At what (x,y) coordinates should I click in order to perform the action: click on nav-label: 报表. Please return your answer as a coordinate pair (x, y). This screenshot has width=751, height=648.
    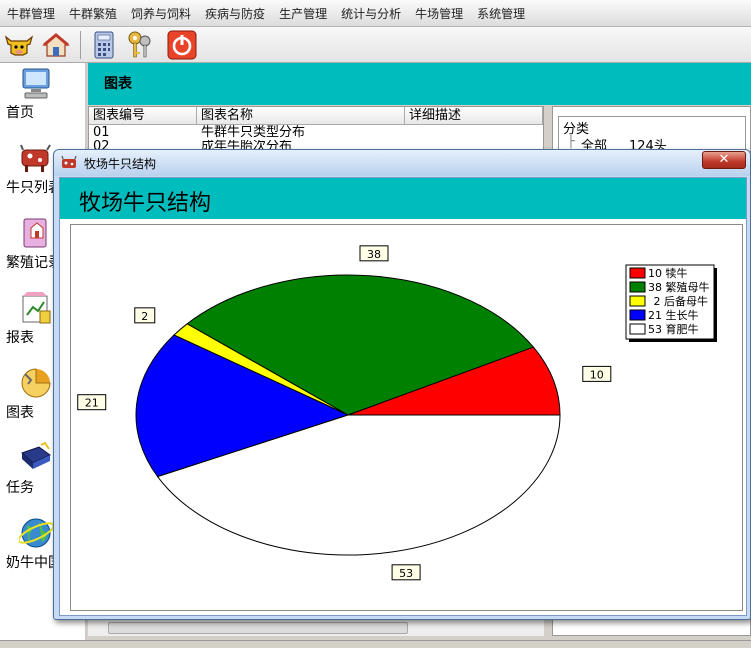
    Looking at the image, I should click on (20, 338).